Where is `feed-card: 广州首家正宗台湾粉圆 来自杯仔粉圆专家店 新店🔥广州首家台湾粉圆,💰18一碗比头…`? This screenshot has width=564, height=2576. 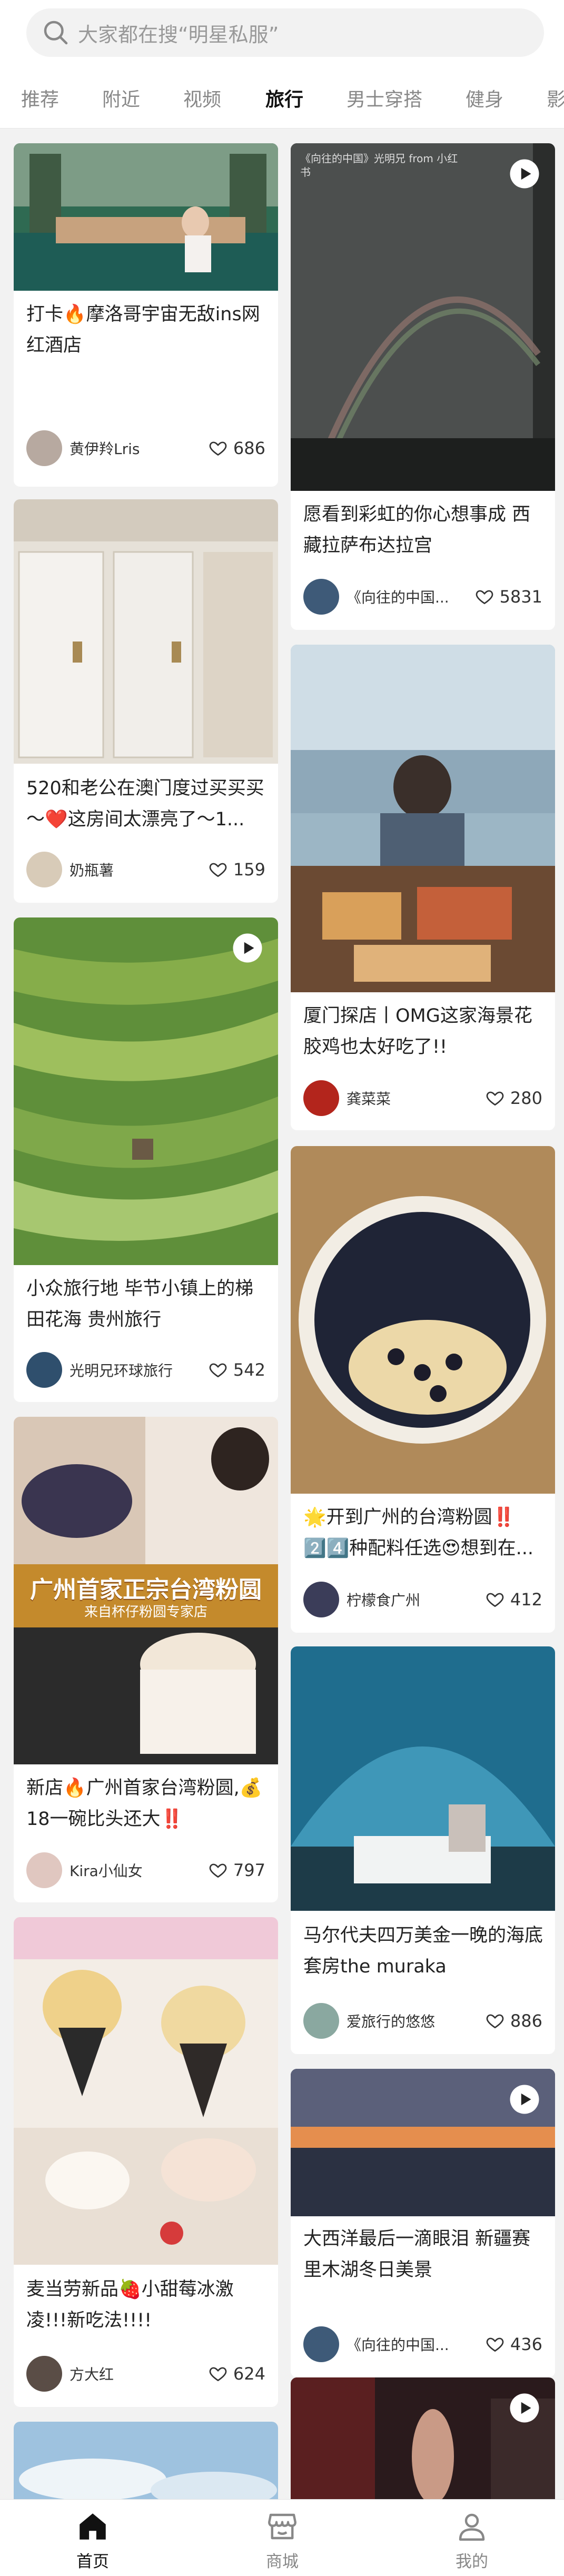
feed-card: 广州首家正宗台湾粉圆 来自杯仔粉圆专家店 新店🔥广州首家台湾粉圆,💰18一碗比头… is located at coordinates (146, 1659).